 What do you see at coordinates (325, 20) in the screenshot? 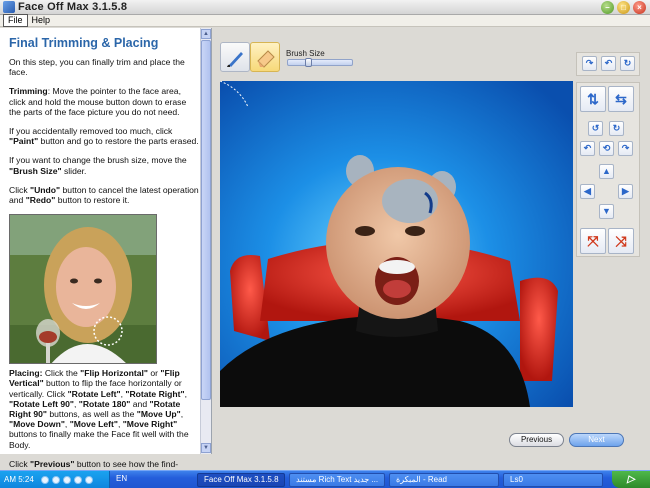
I see `menu-bar: File Help` at bounding box center [325, 20].